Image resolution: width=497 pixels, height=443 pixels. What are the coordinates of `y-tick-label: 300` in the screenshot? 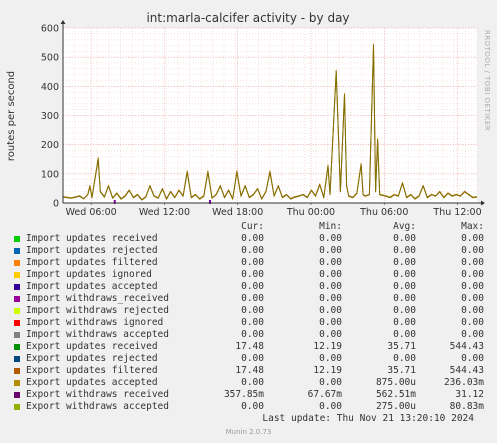 It's located at (50, 116).